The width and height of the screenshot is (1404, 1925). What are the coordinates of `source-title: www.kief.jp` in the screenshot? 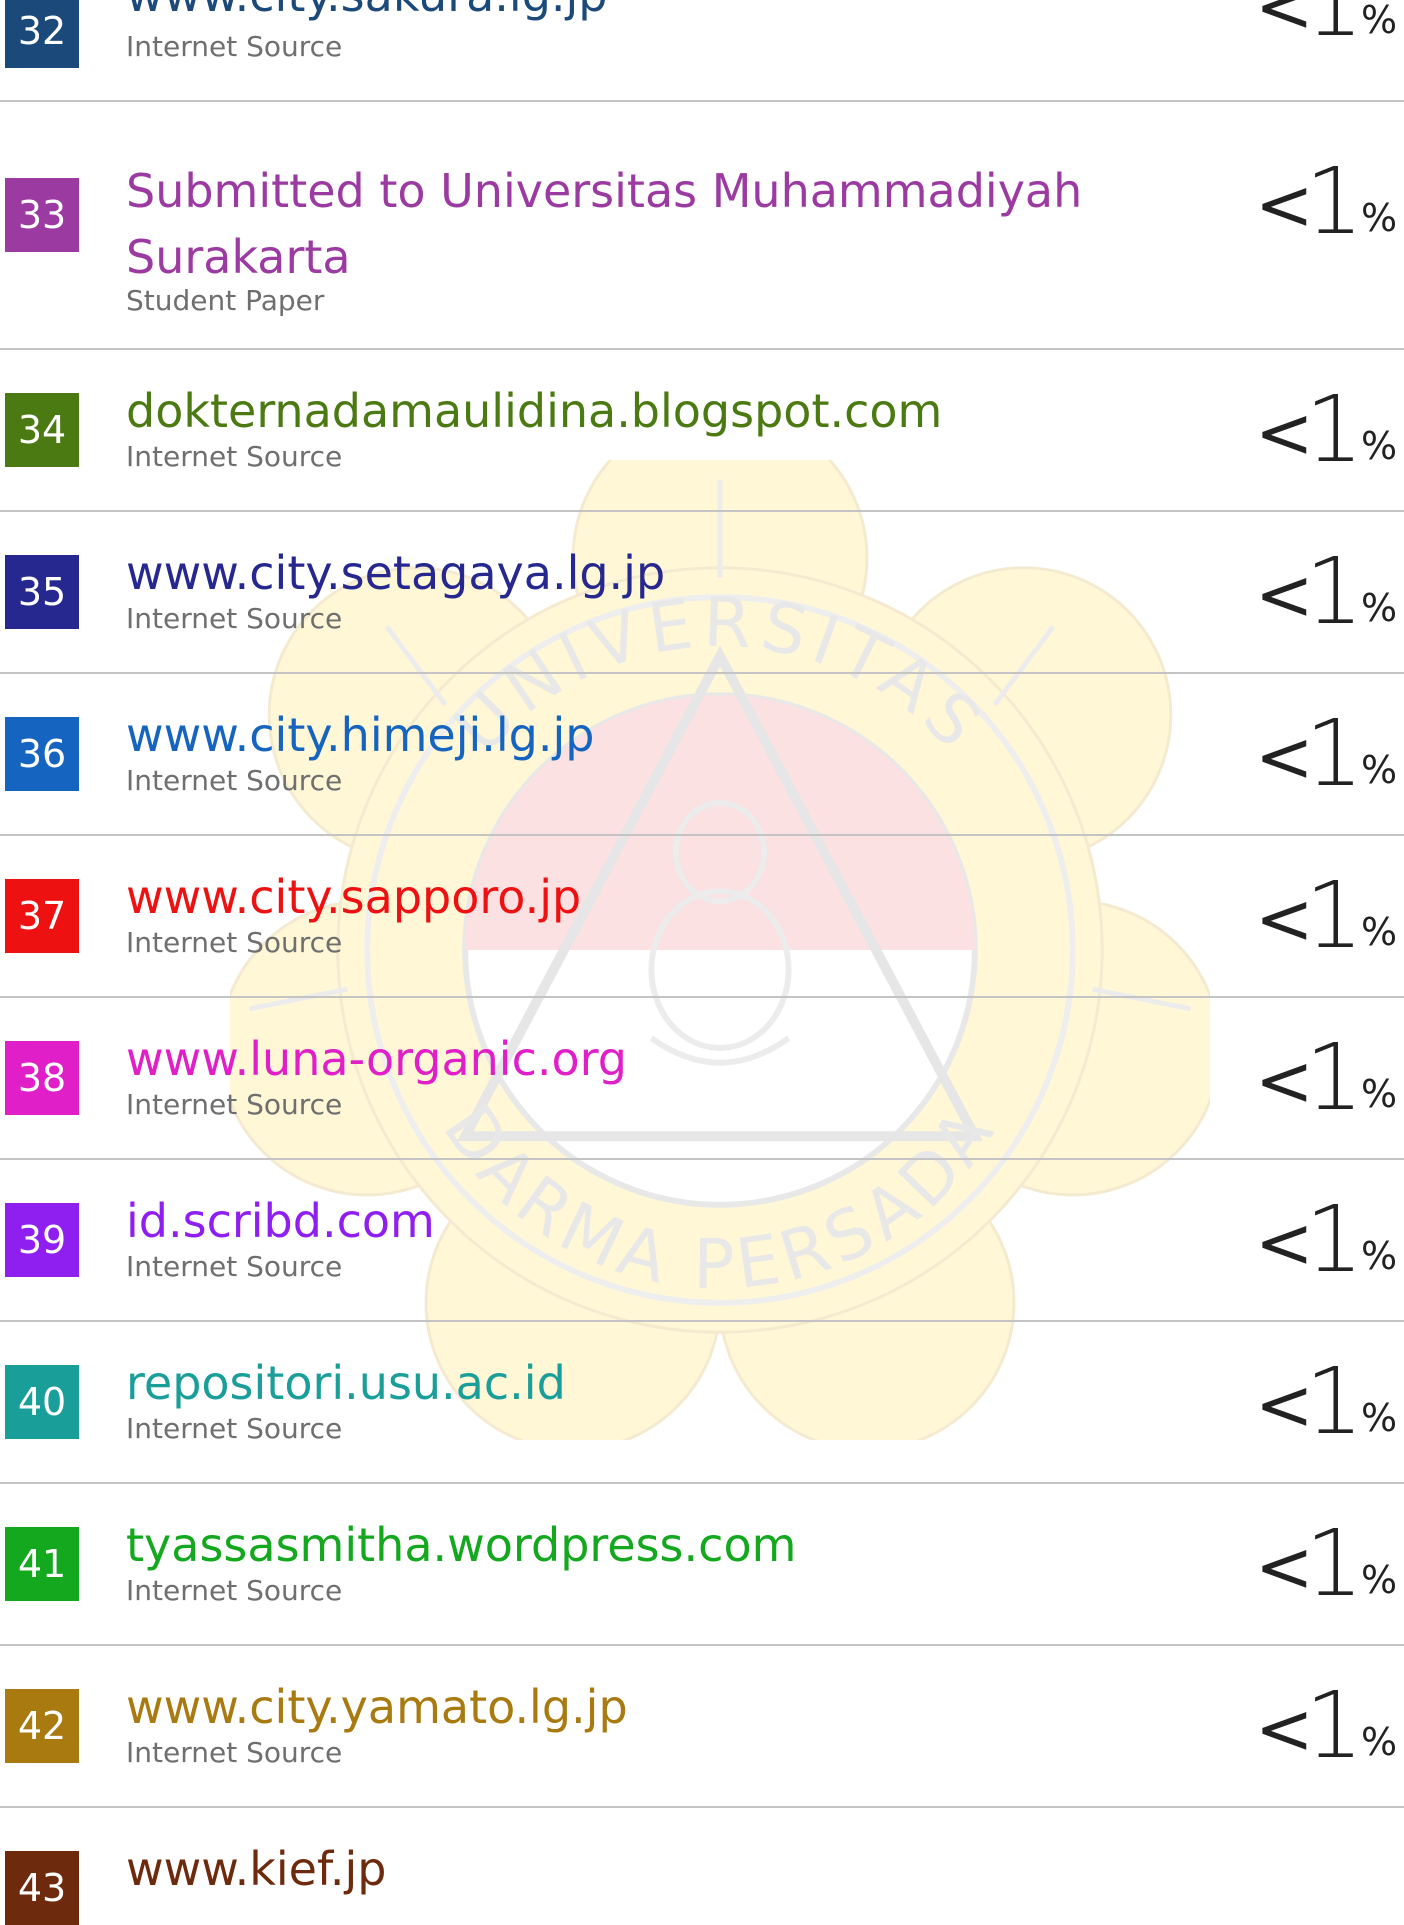 It's located at (626, 1869).